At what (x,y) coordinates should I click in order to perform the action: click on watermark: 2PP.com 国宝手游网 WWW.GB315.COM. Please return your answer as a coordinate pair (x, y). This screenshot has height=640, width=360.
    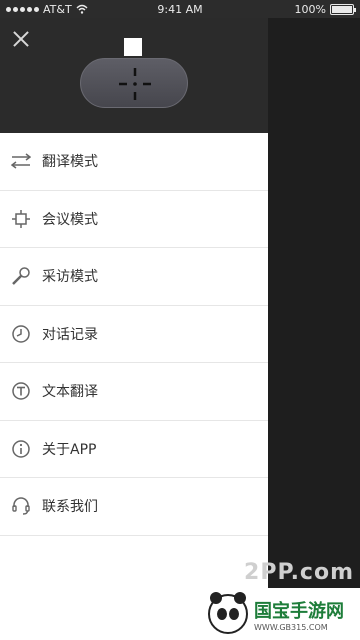
    Looking at the image, I should click on (280, 600).